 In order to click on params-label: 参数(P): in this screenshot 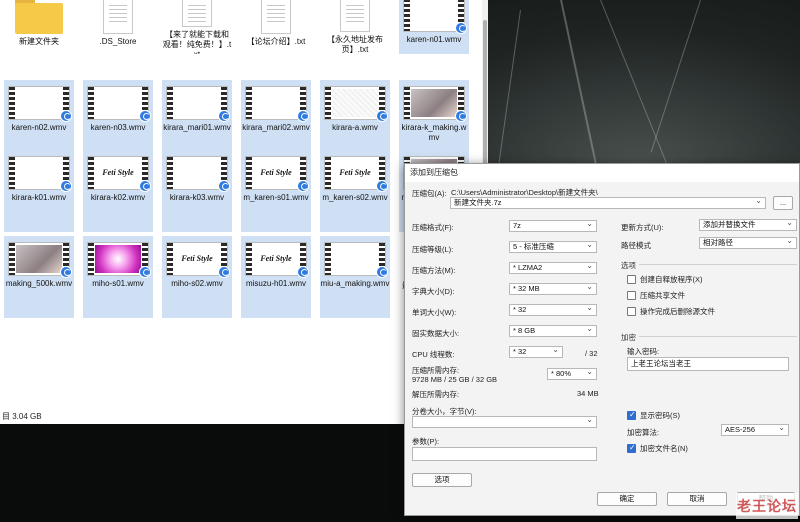, I will do `click(426, 441)`.